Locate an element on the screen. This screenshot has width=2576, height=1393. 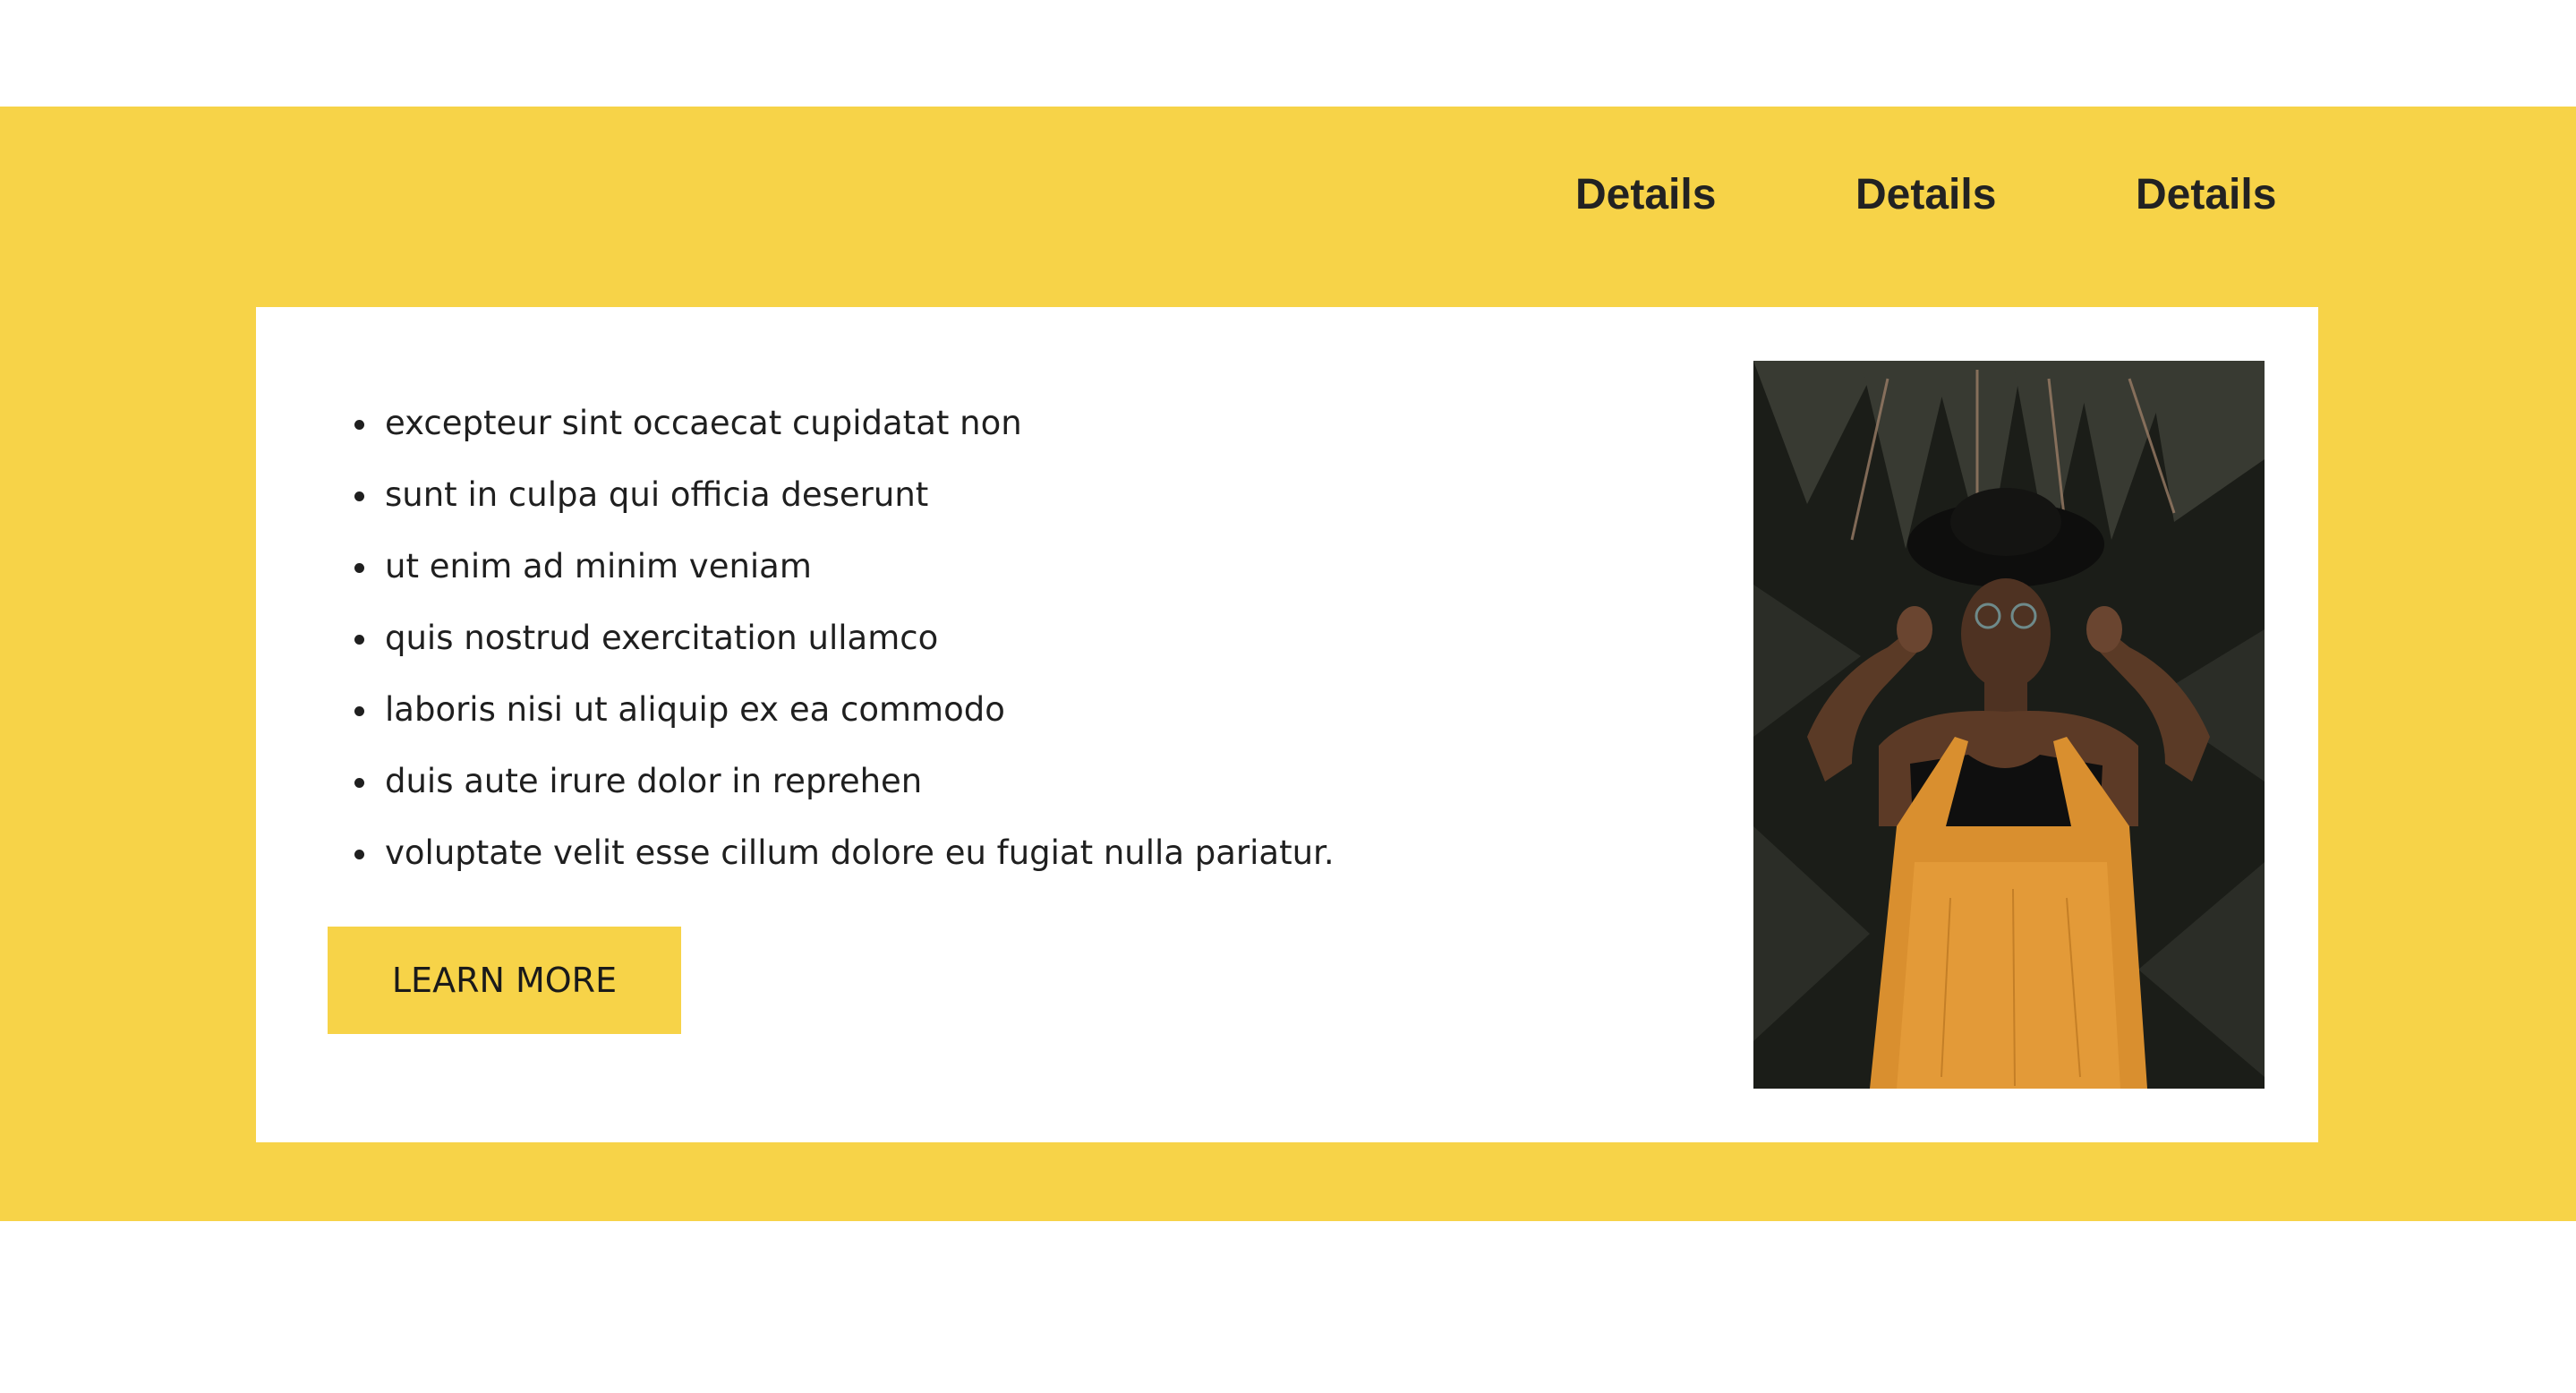
list-item: excepteur sint occaecat cupidatat non is located at coordinates (831, 423).